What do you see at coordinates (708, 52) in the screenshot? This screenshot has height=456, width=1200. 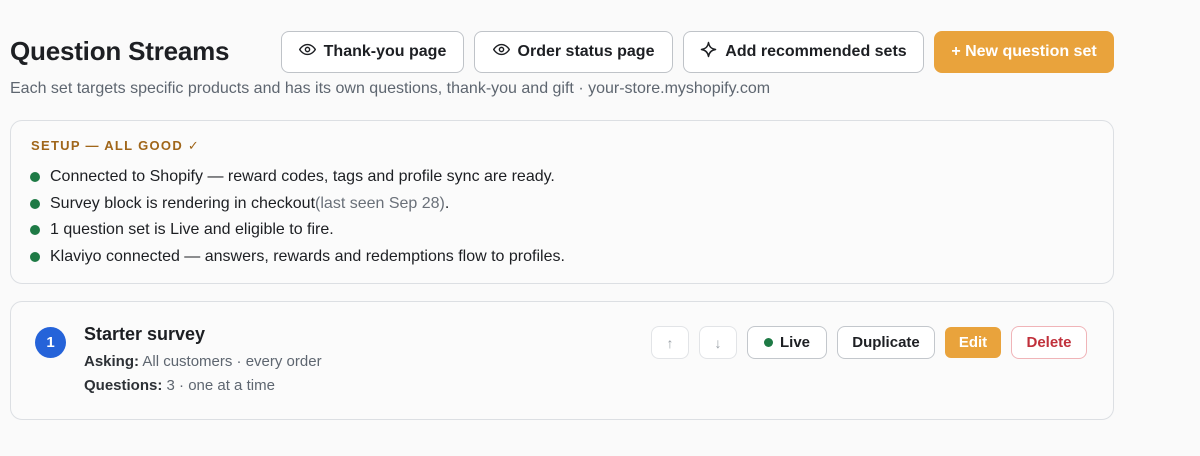 I see `sparkle-icon` at bounding box center [708, 52].